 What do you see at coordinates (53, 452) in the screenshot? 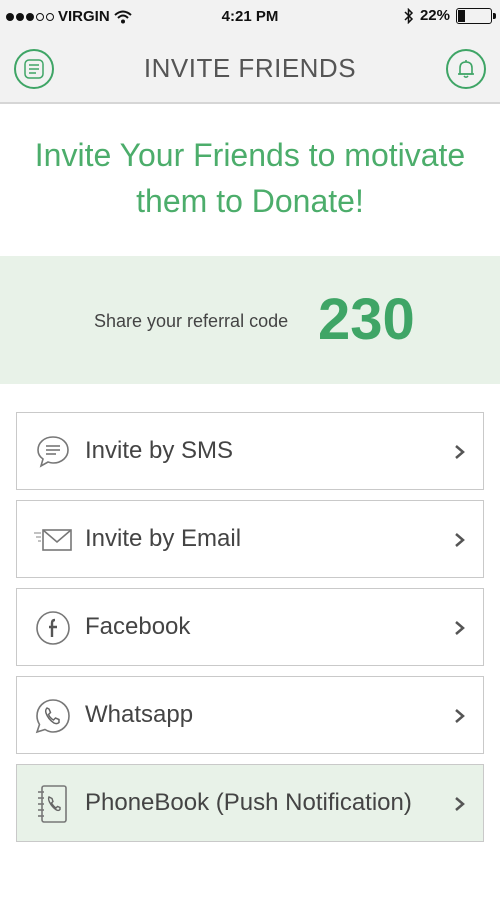
I see `sms-icon` at bounding box center [53, 452].